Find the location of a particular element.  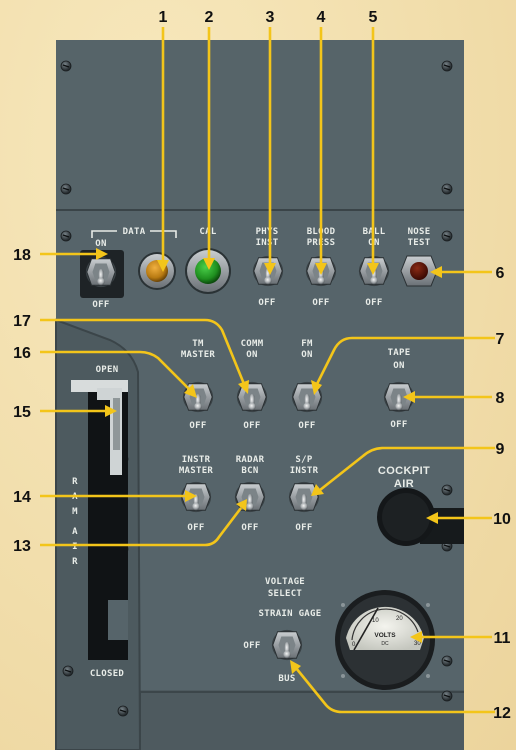

meter-10-label: 10 is located at coordinates (375, 621).